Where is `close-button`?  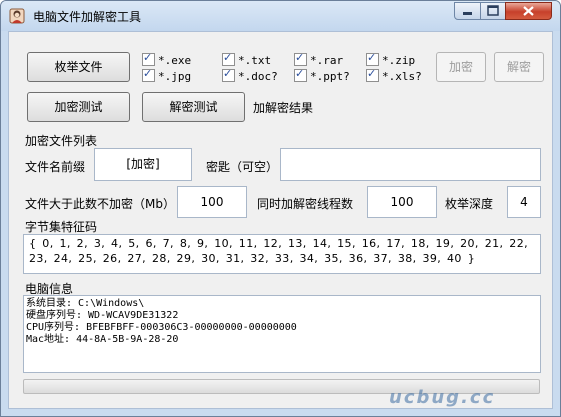
close-button is located at coordinates (528, 11).